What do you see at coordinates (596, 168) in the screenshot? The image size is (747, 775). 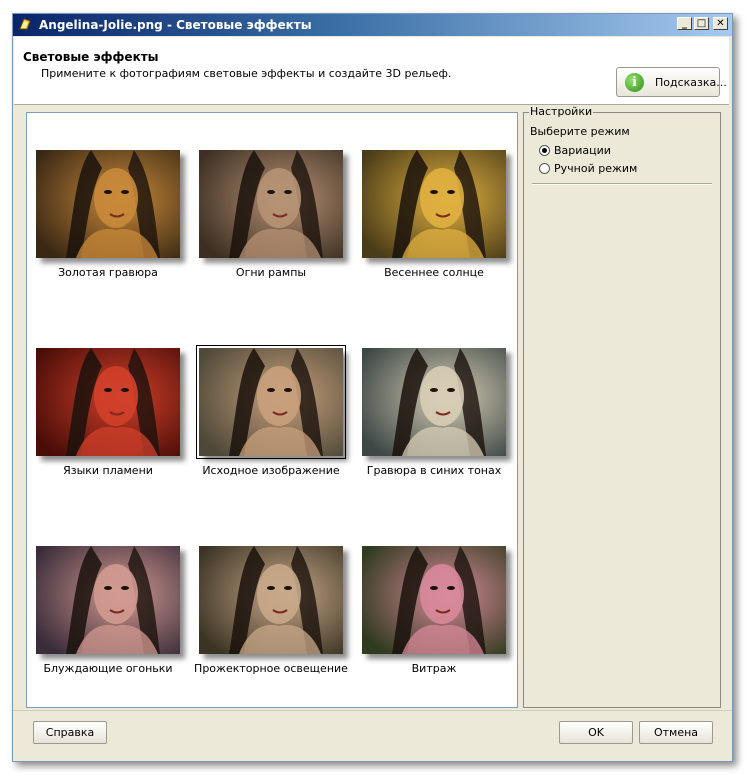 I see `radio-label: Ручной режим` at bounding box center [596, 168].